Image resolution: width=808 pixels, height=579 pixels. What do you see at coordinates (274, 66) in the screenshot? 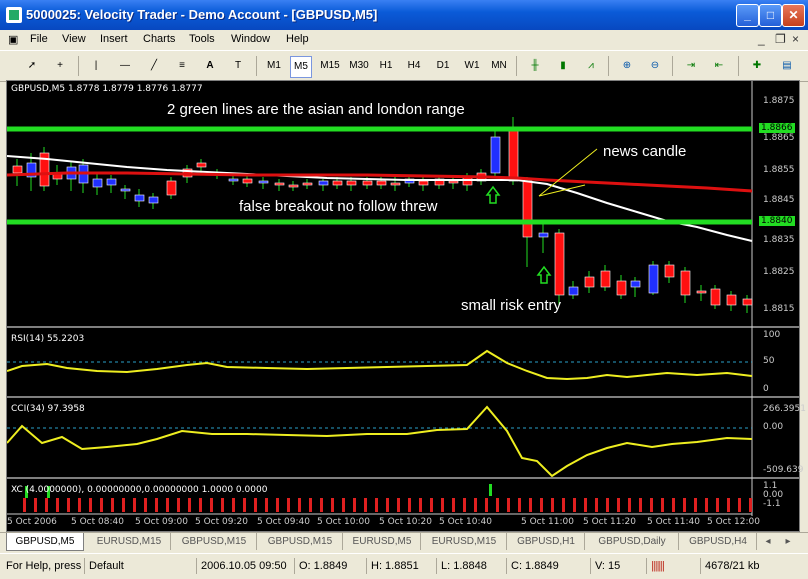
I see `period-m1: M1` at bounding box center [274, 66].